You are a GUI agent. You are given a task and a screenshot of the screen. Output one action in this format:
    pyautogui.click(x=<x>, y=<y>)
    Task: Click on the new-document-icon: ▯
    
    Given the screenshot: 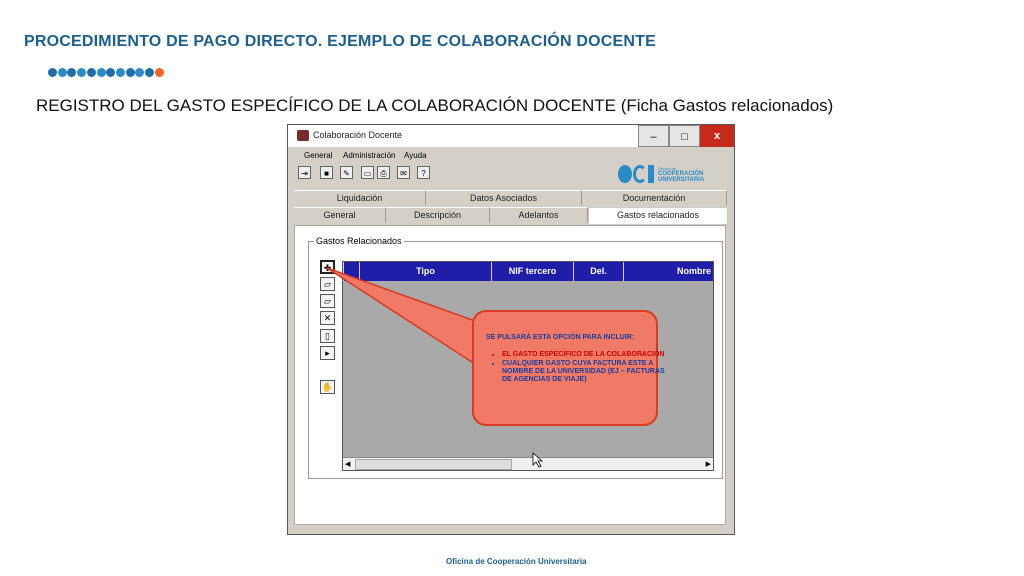 What is the action you would take?
    pyautogui.click(x=327, y=336)
    